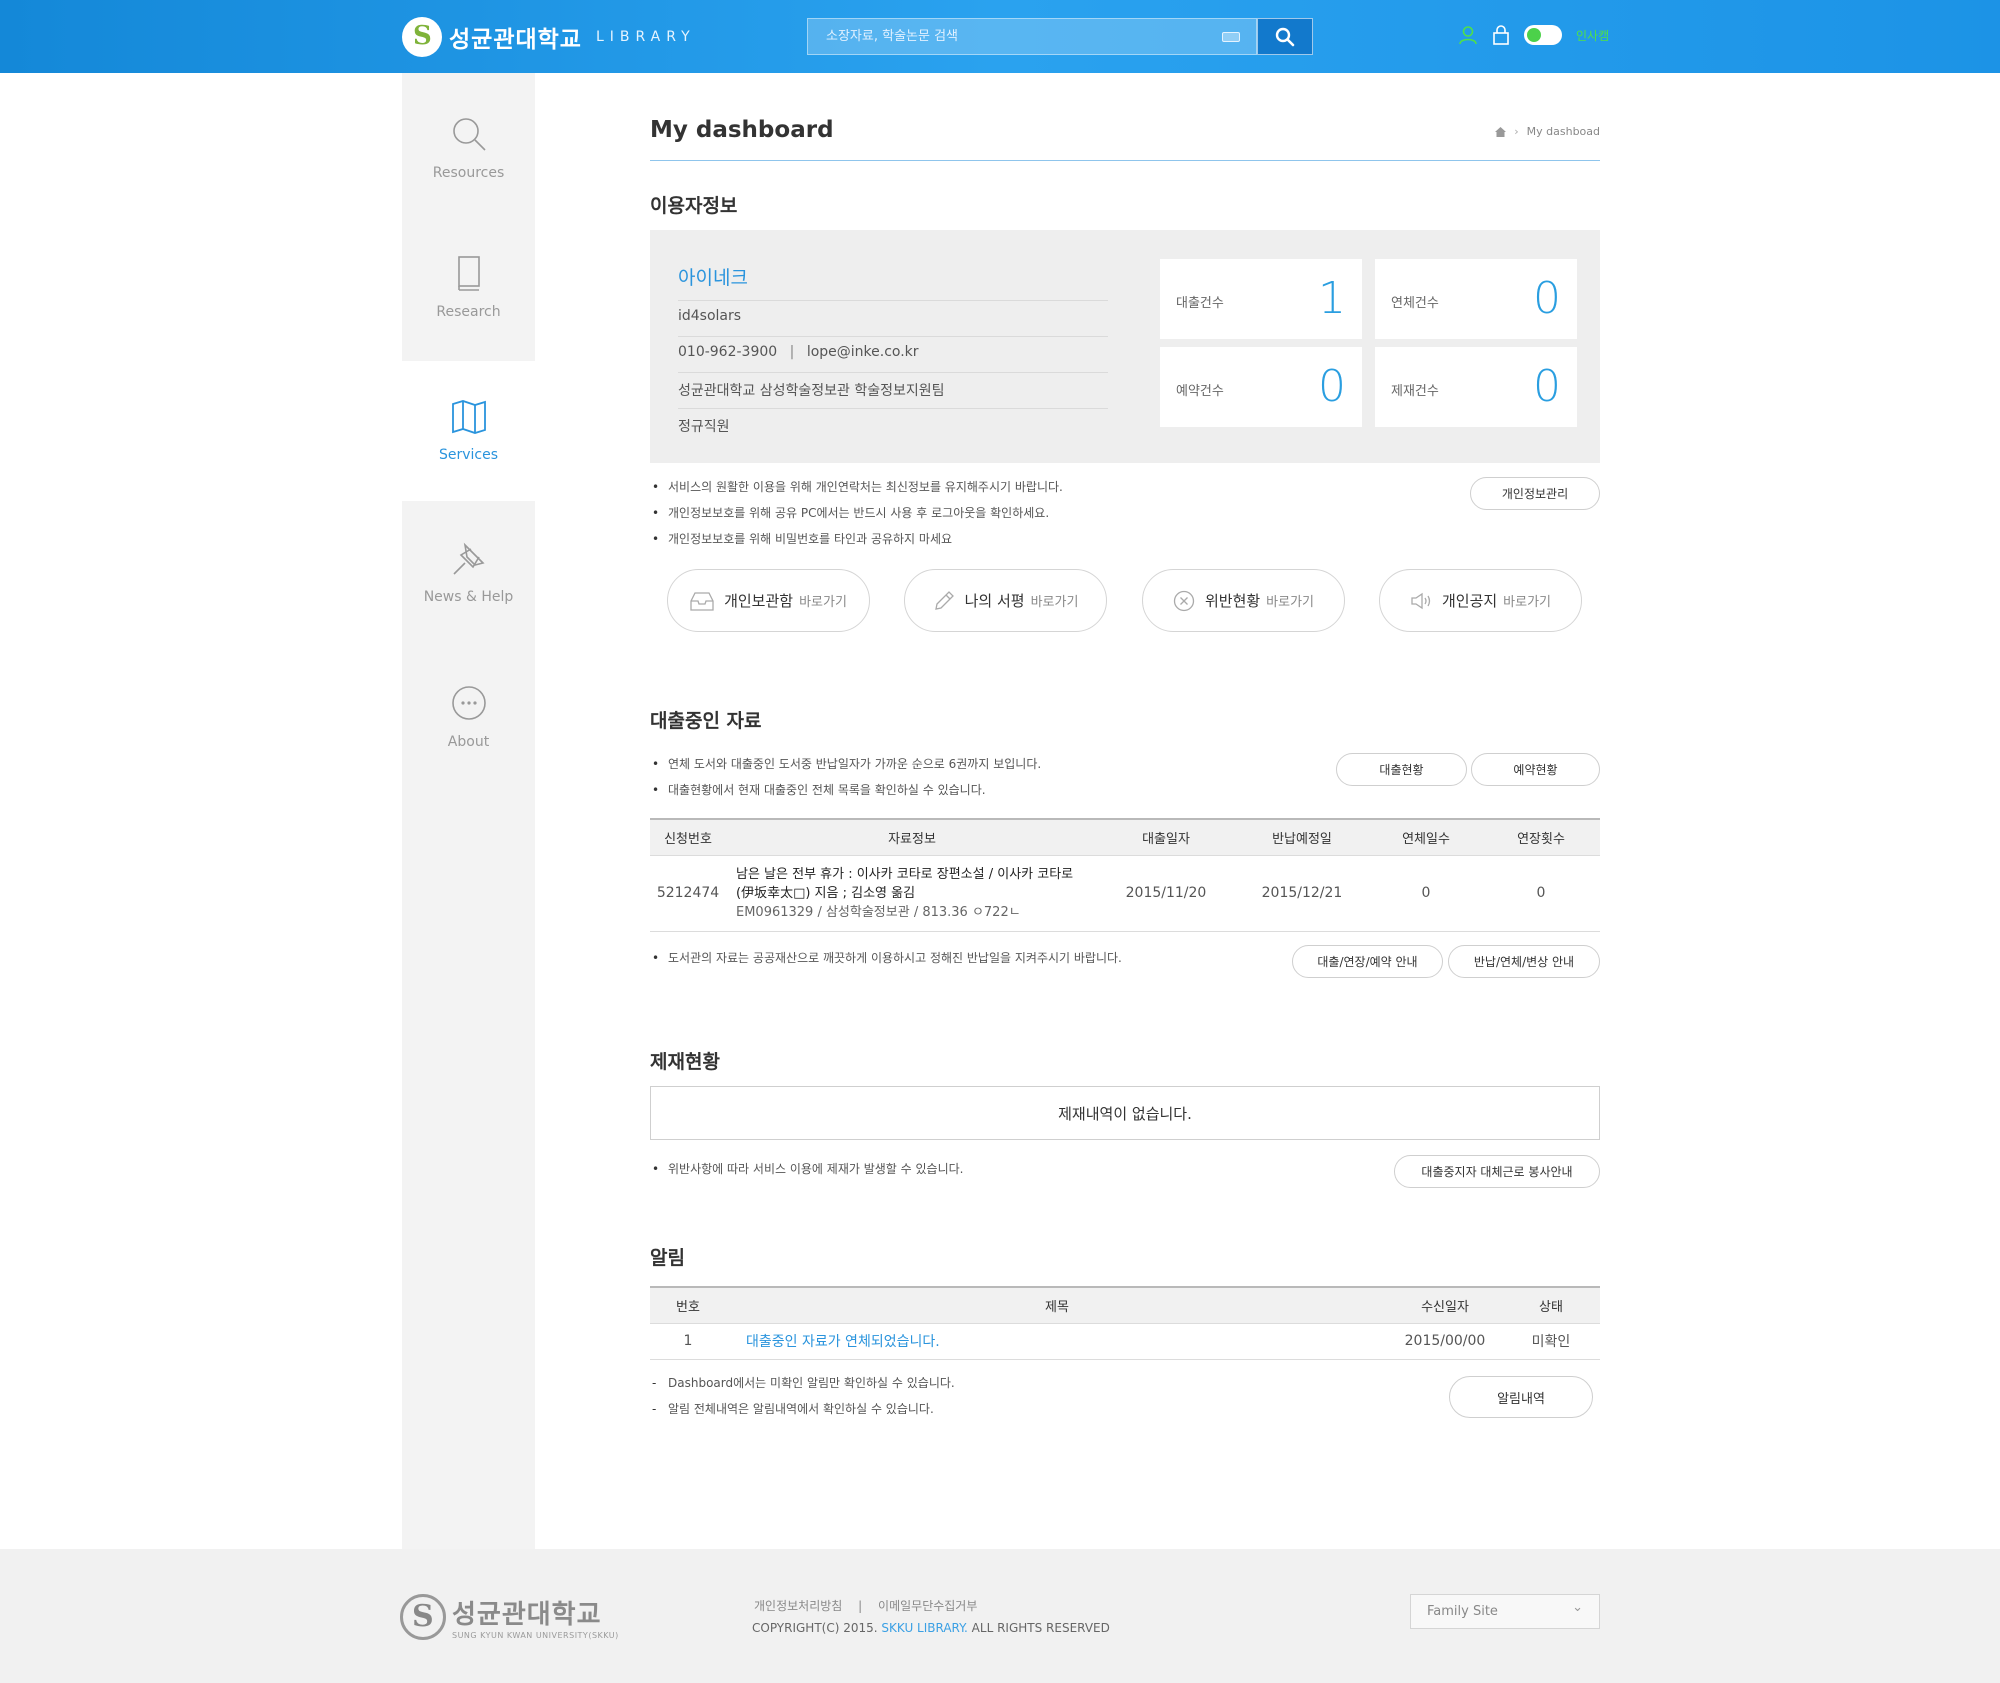  What do you see at coordinates (1592, 35) in the screenshot?
I see `campus-label: 인사캠` at bounding box center [1592, 35].